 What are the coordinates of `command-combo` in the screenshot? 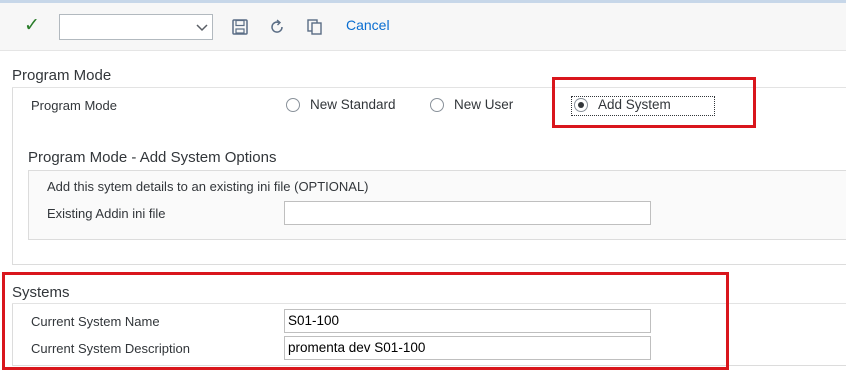 It's located at (136, 27).